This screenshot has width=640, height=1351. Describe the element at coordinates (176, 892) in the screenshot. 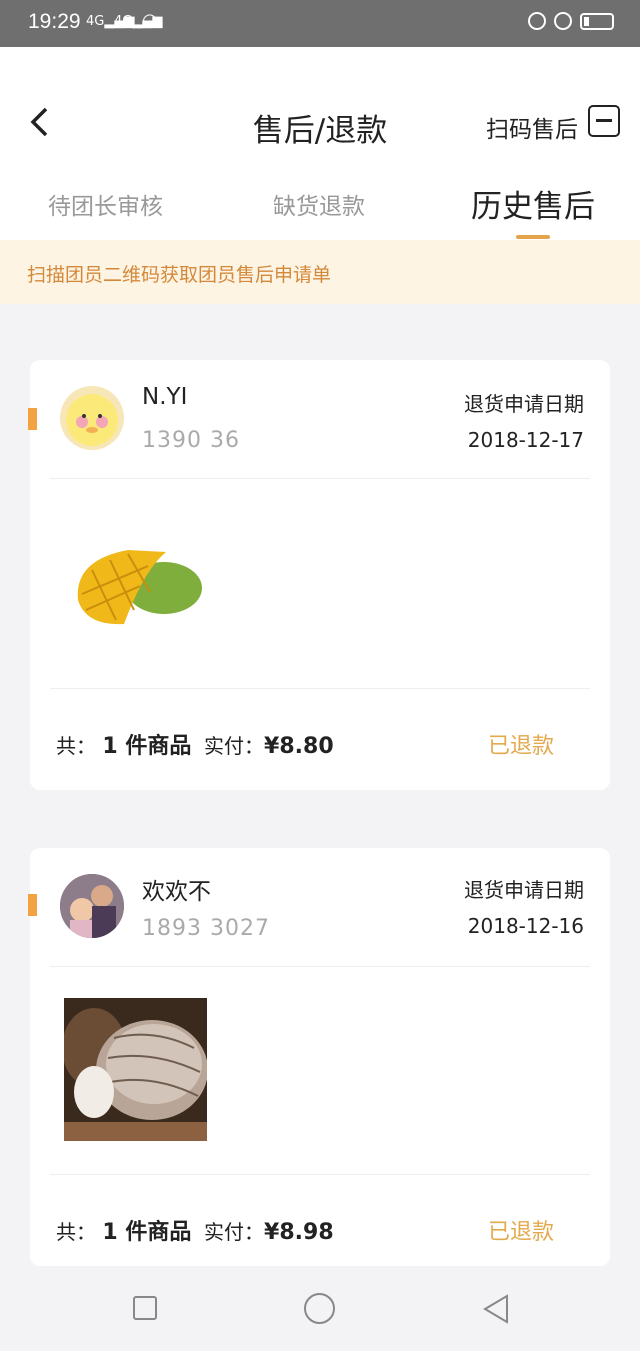

I see `member-name: 欢欢不` at that location.